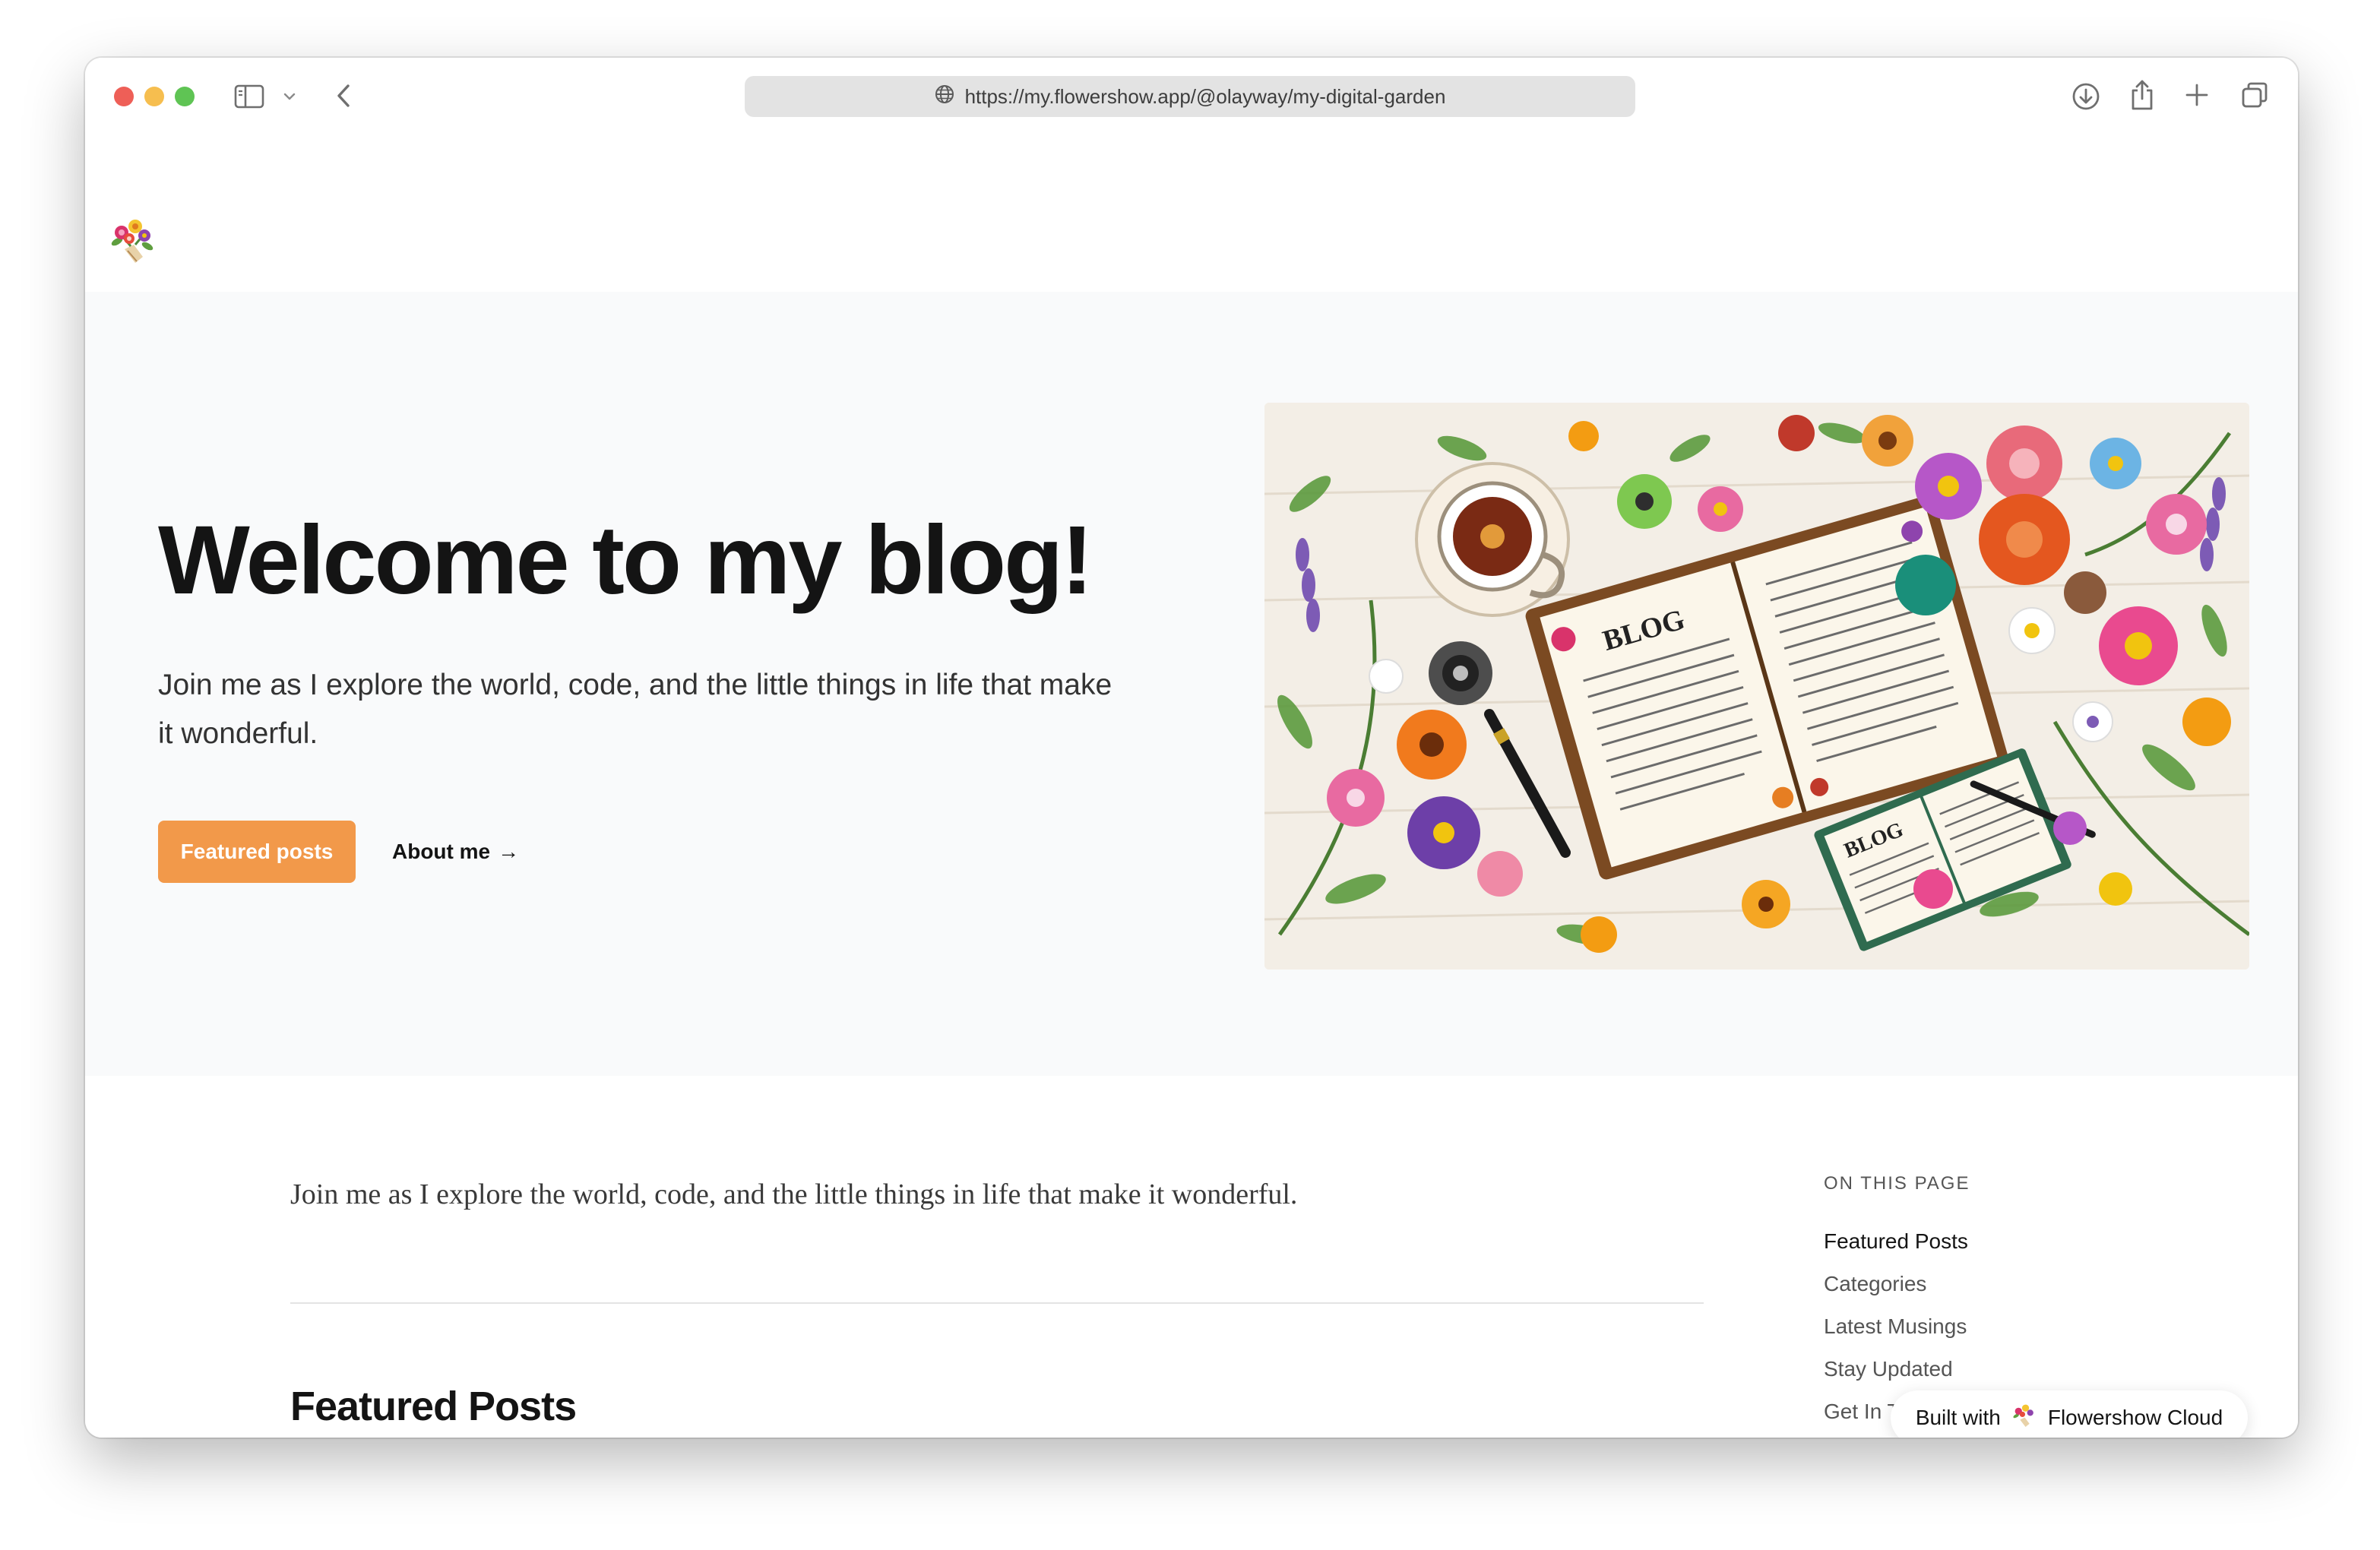  I want to click on close-window-button, so click(124, 96).